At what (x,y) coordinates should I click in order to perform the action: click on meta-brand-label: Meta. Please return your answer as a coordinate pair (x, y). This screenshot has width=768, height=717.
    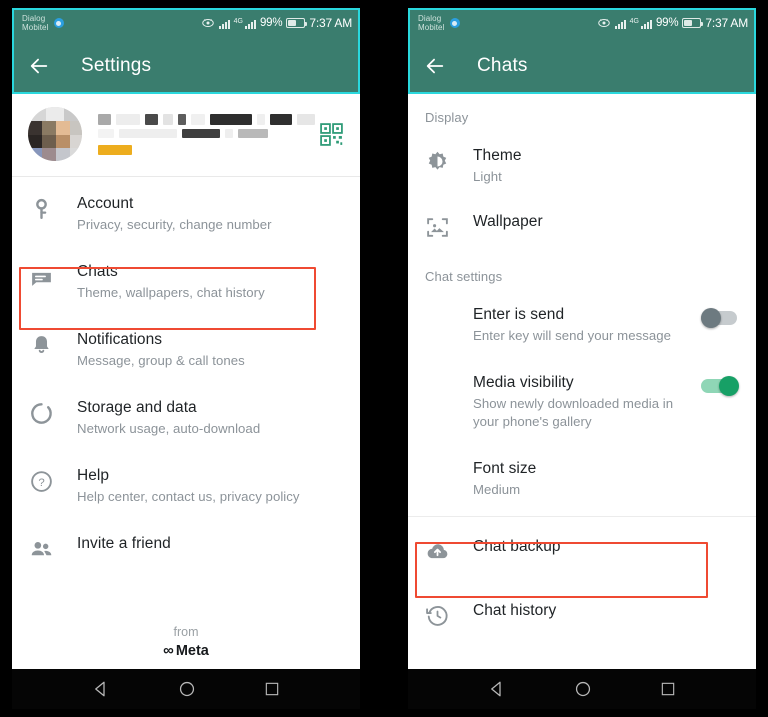
    Looking at the image, I should click on (192, 650).